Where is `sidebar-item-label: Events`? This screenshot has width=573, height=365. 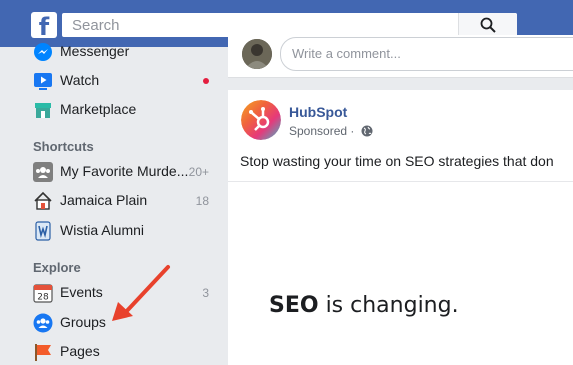
sidebar-item-label: Events is located at coordinates (81, 292).